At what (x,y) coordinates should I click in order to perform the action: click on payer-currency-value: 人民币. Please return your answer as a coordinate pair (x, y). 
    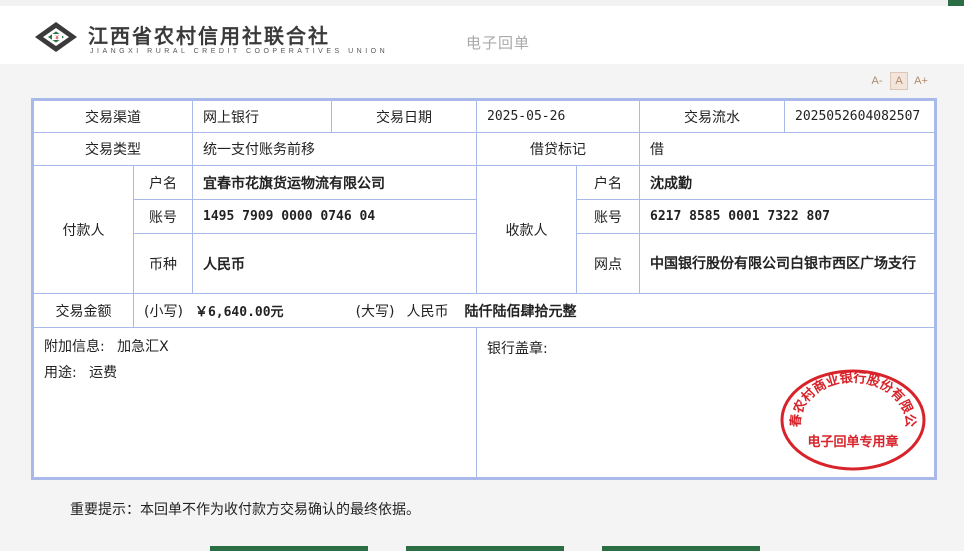
    Looking at the image, I should click on (334, 263).